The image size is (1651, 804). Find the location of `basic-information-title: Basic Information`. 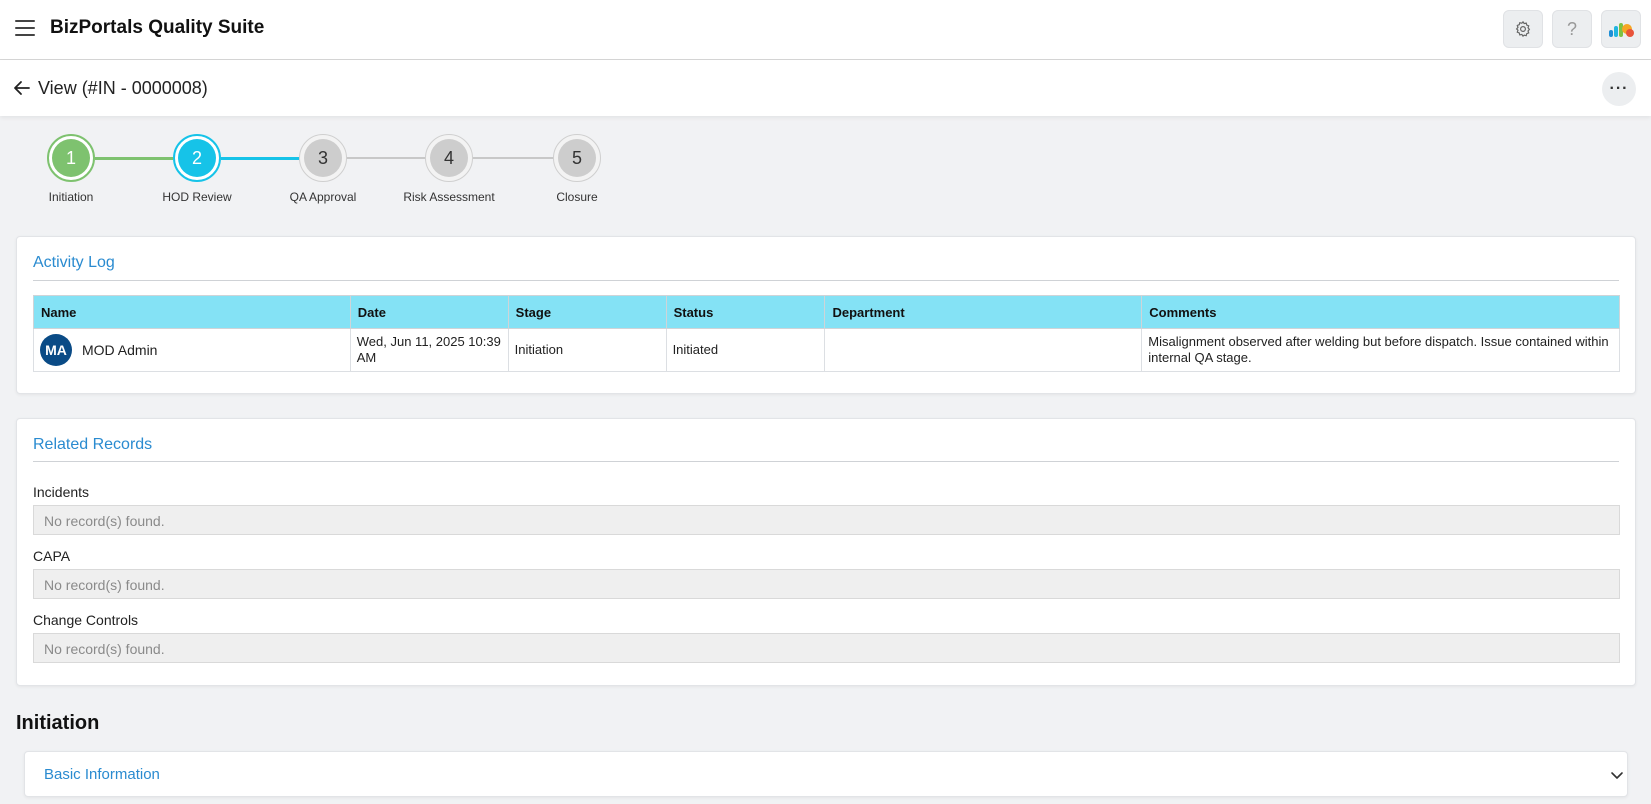

basic-information-title: Basic Information is located at coordinates (102, 774).